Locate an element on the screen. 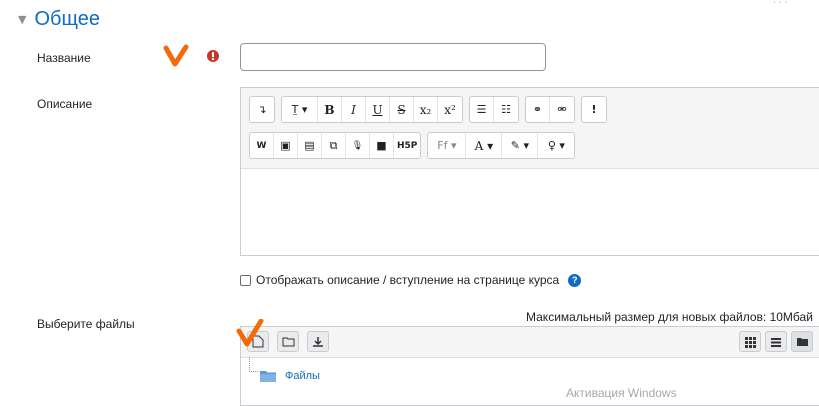 The height and width of the screenshot is (406, 819). italic-button: I is located at coordinates (354, 109).